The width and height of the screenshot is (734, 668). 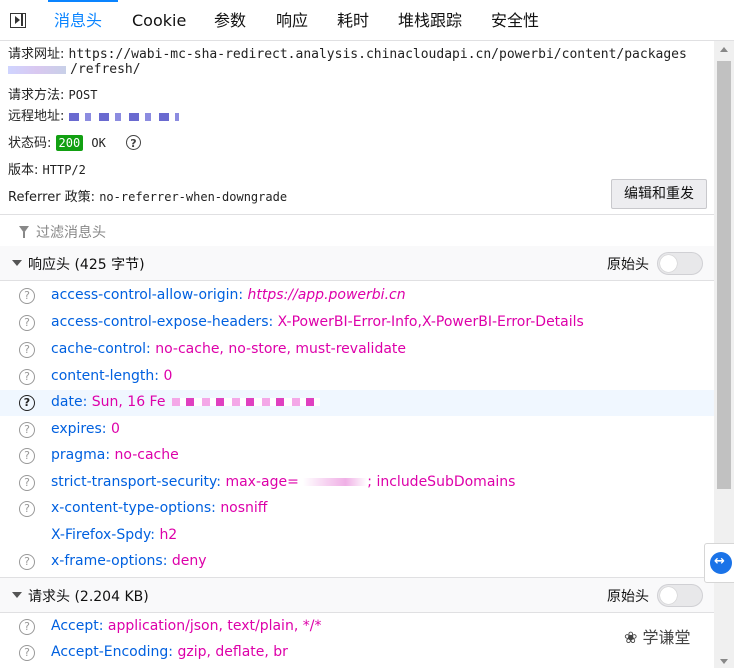 I want to click on header-row: ? date: Sun, 16 Fe, so click(x=357, y=403).